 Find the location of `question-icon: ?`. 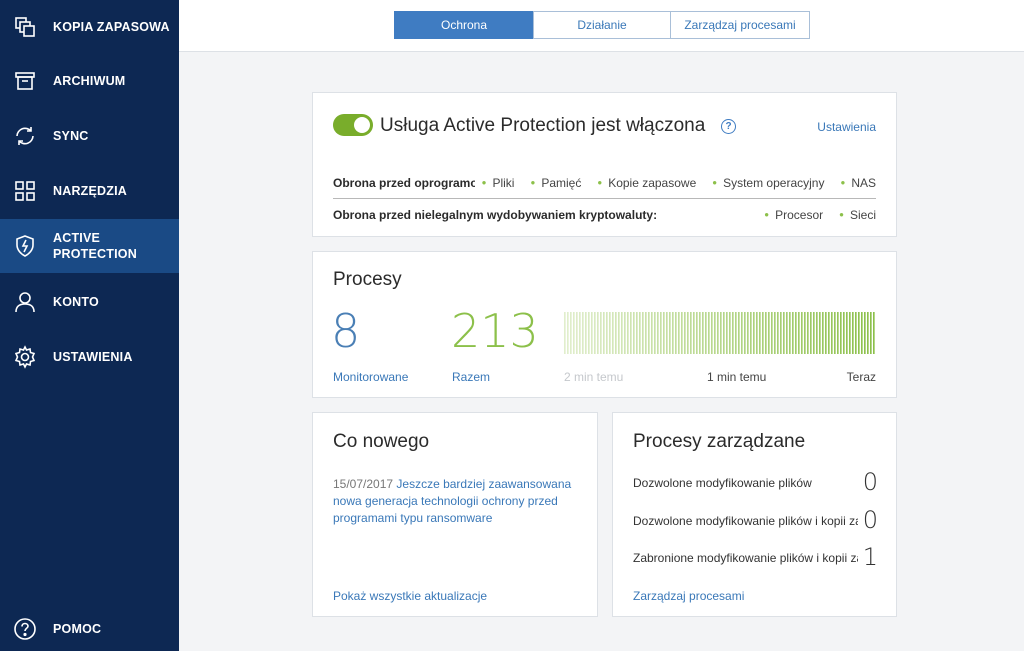

question-icon: ? is located at coordinates (728, 126).